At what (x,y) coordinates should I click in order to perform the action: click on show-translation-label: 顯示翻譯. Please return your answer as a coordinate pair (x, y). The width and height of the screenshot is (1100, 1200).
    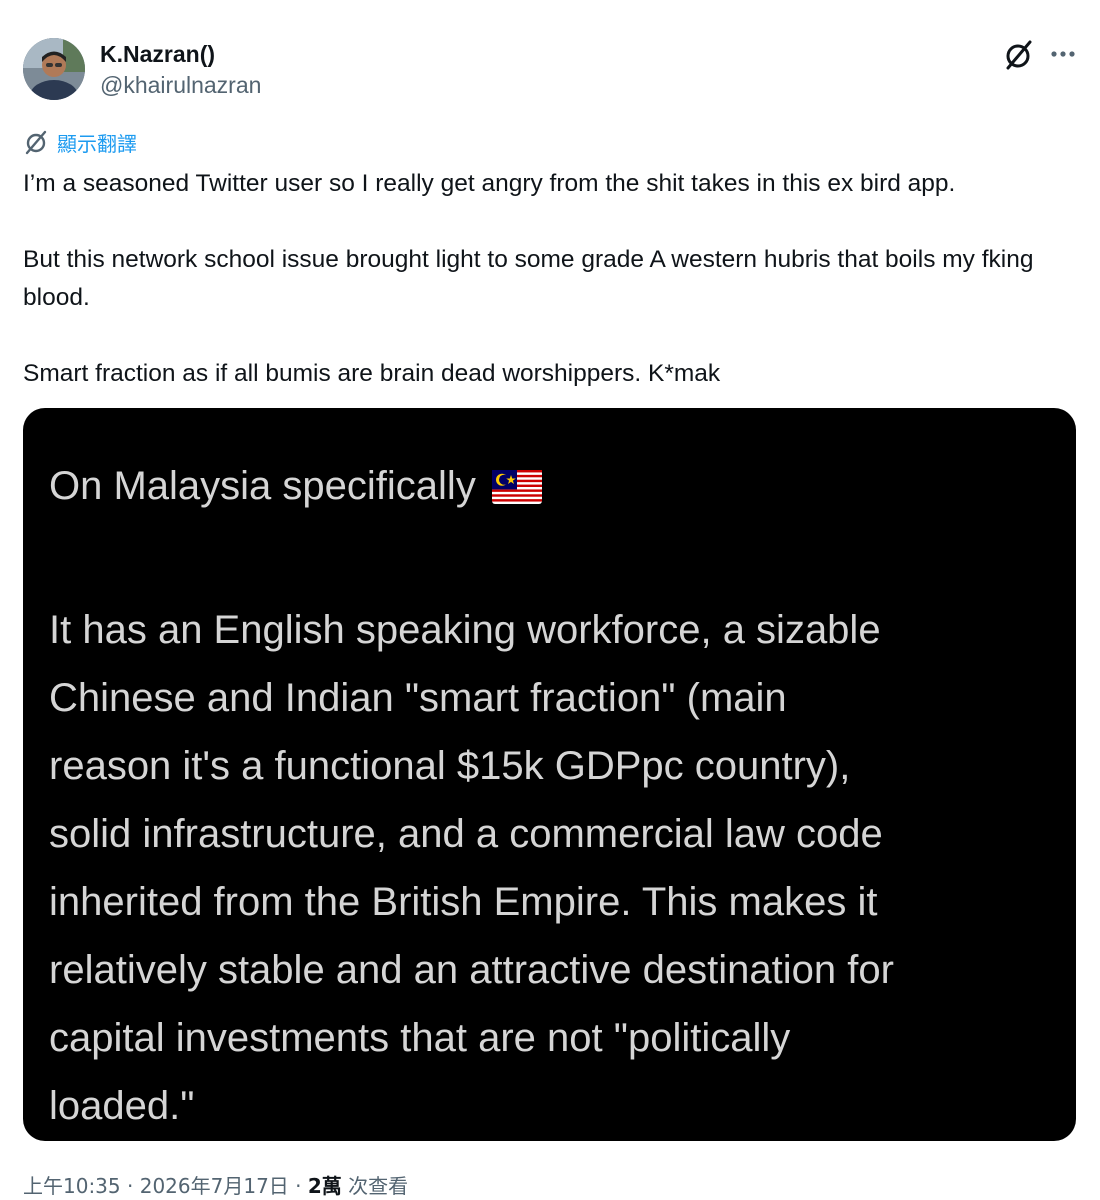
    Looking at the image, I should click on (97, 143).